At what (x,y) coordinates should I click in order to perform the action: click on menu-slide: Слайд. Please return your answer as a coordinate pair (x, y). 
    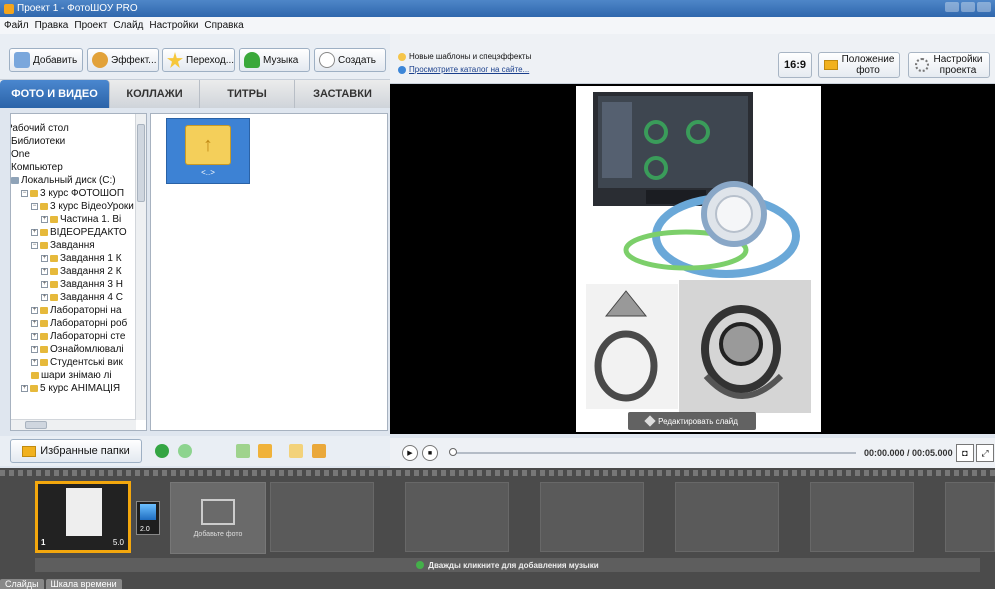
    Looking at the image, I should click on (128, 25).